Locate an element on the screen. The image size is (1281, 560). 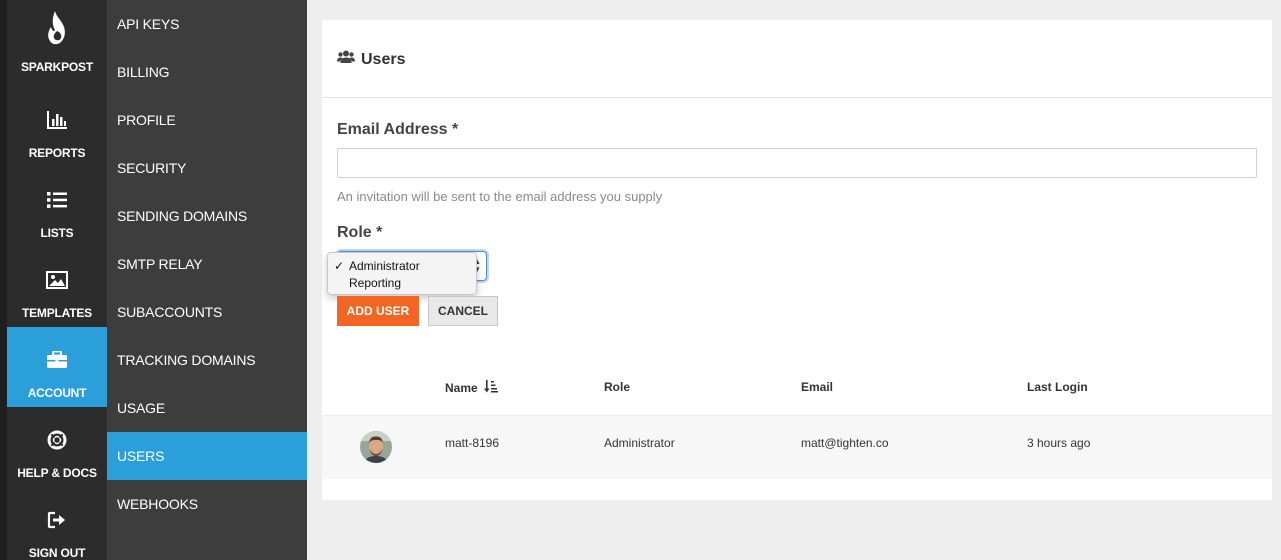
sort-alpha-icon is located at coordinates (490, 388).